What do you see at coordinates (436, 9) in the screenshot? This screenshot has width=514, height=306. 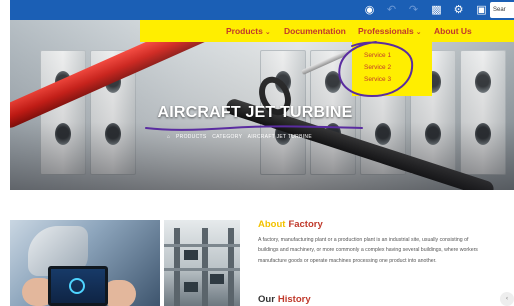 I see `comment-icon: ▩` at bounding box center [436, 9].